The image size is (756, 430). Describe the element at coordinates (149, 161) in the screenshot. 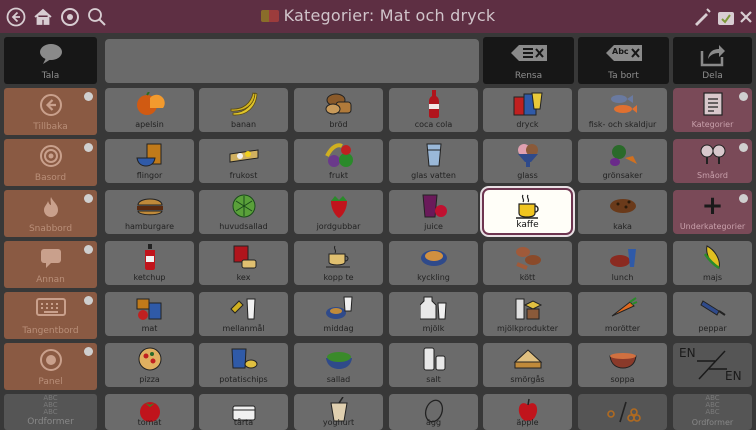

I see `grid-cell-flingor: flingor` at that location.